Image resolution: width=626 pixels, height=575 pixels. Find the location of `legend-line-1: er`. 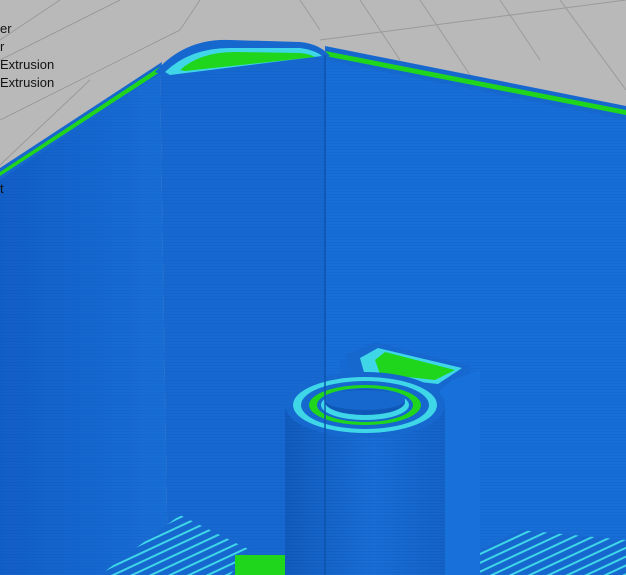

legend-line-1: er is located at coordinates (6, 28).